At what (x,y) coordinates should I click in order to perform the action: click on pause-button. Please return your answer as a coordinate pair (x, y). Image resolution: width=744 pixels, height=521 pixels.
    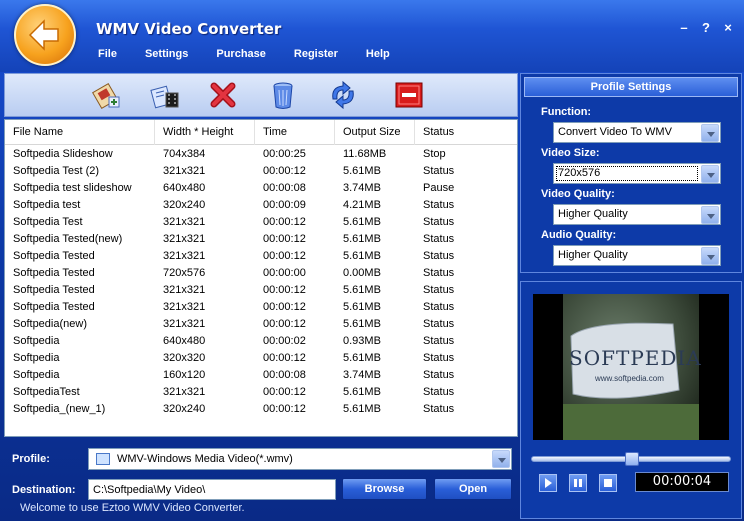
    Looking at the image, I should click on (578, 483).